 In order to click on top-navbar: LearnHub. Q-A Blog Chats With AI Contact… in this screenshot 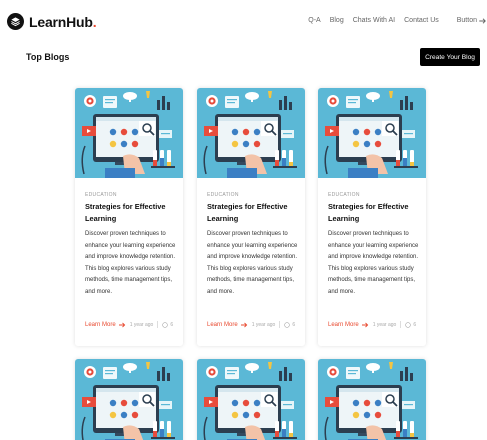, I will do `click(243, 21)`.